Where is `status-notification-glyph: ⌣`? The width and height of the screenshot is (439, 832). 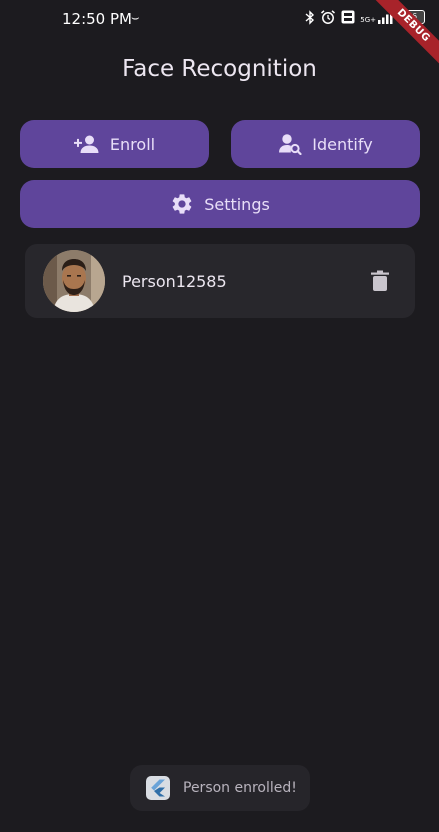 status-notification-glyph: ⌣ is located at coordinates (135, 18).